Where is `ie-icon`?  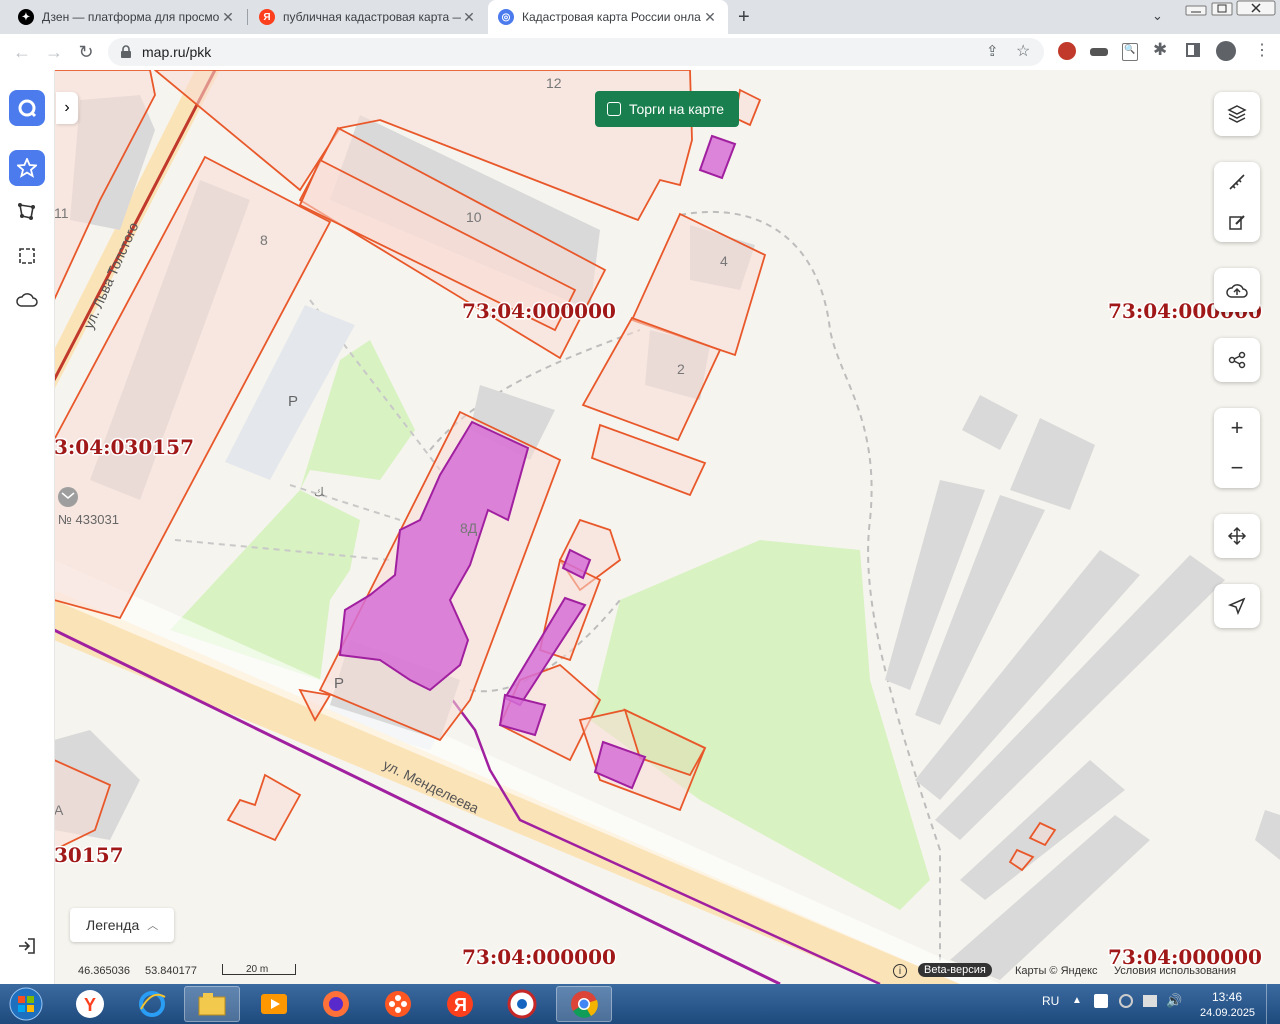
ie-icon is located at coordinates (152, 1004).